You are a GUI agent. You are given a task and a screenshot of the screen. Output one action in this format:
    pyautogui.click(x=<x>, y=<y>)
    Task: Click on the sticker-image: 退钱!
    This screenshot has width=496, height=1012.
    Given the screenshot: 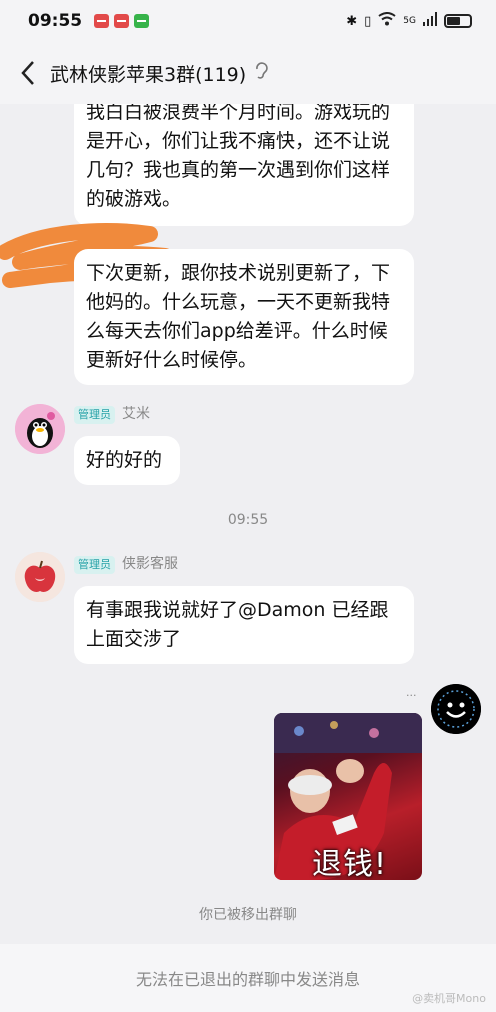 What is the action you would take?
    pyautogui.click(x=348, y=796)
    